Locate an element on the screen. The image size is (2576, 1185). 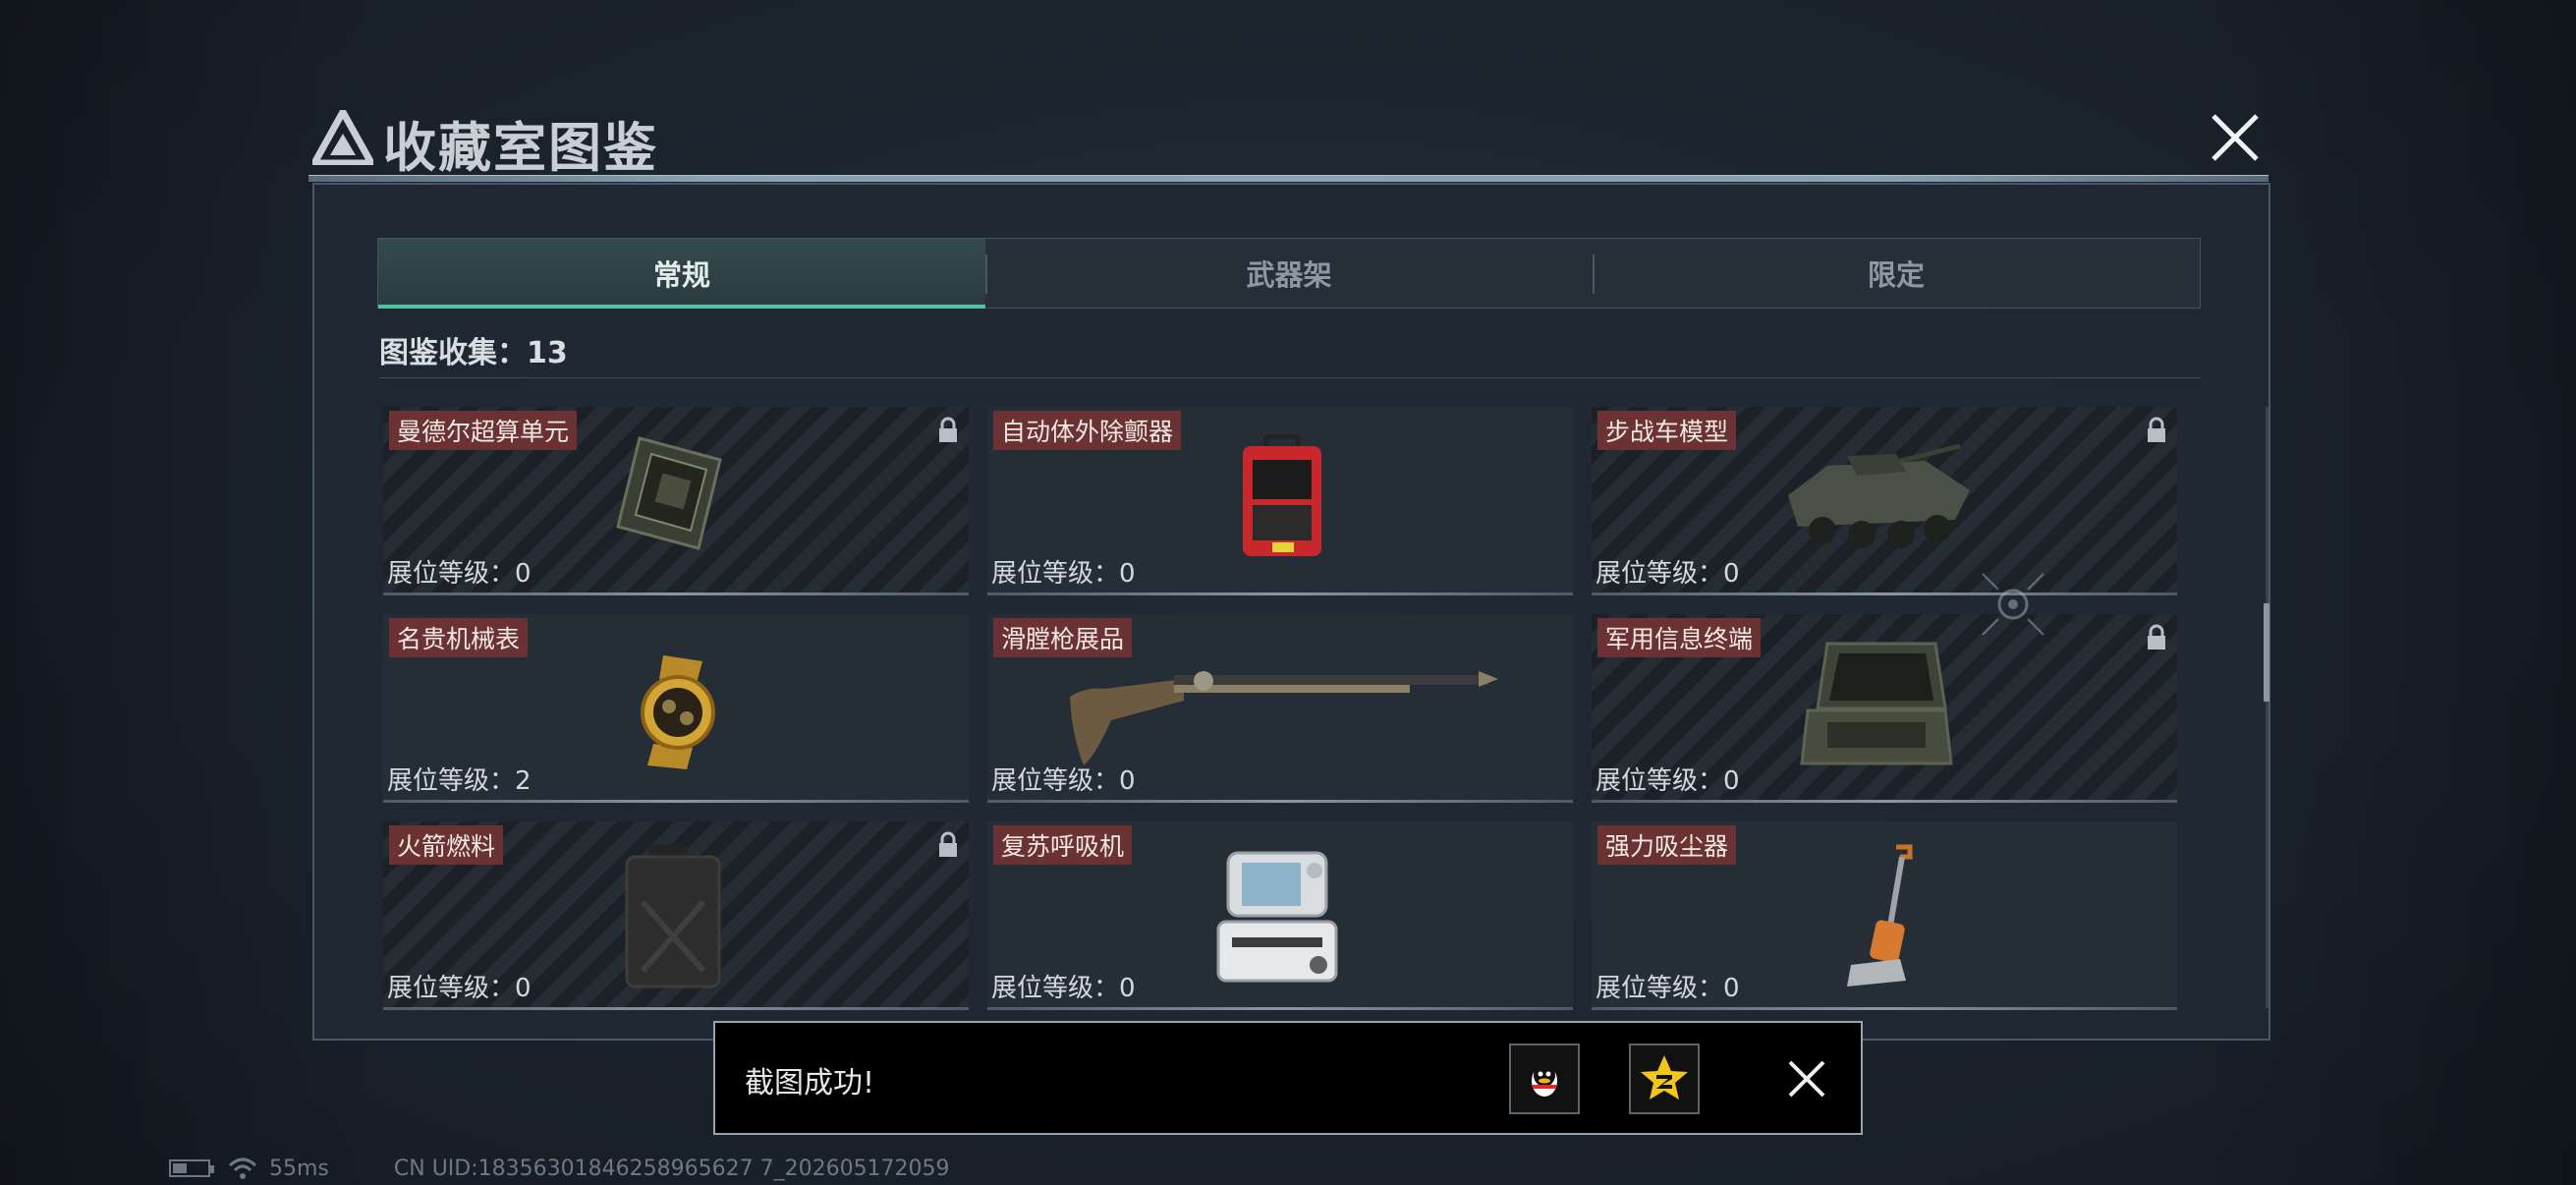
item-card: 名贵机械表 展位等级：2 is located at coordinates (676, 709).